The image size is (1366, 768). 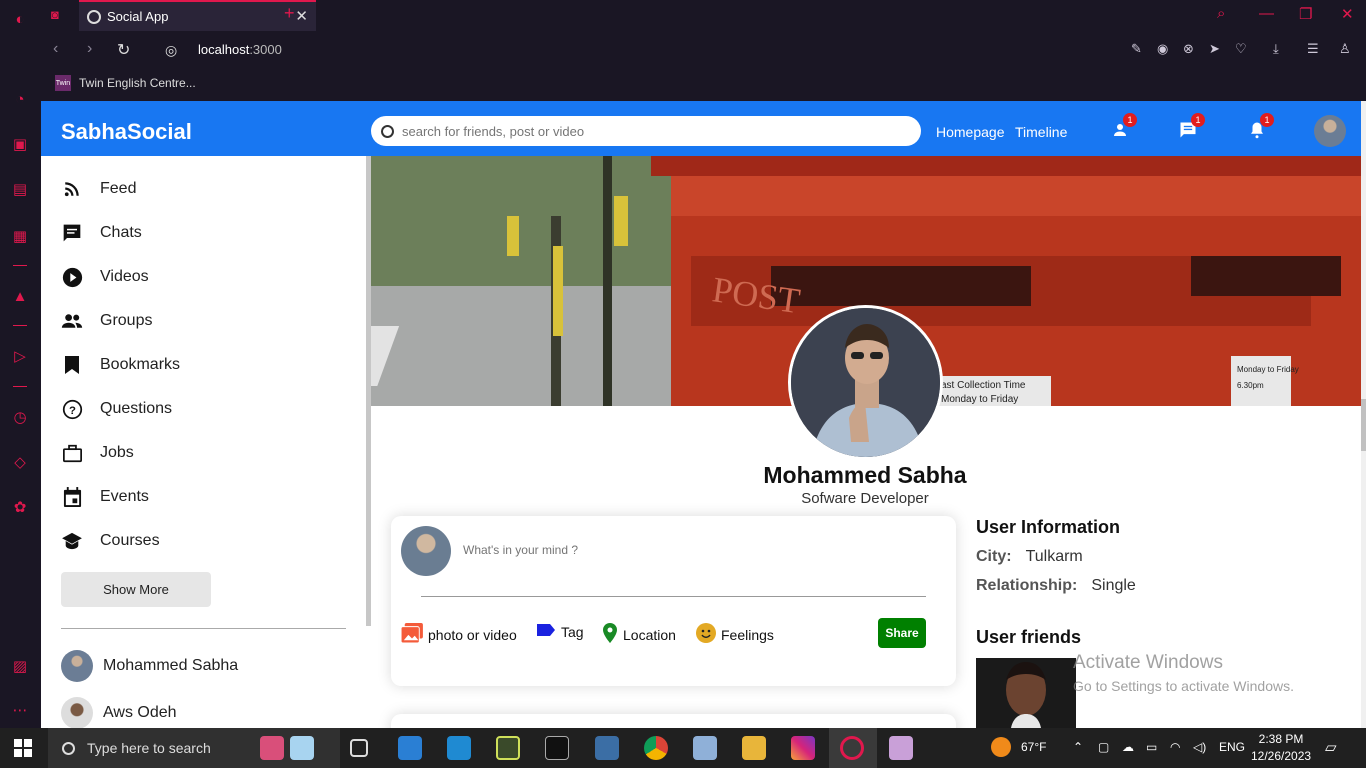 I want to click on more-dots-icon: ⋯, so click(x=20, y=710).